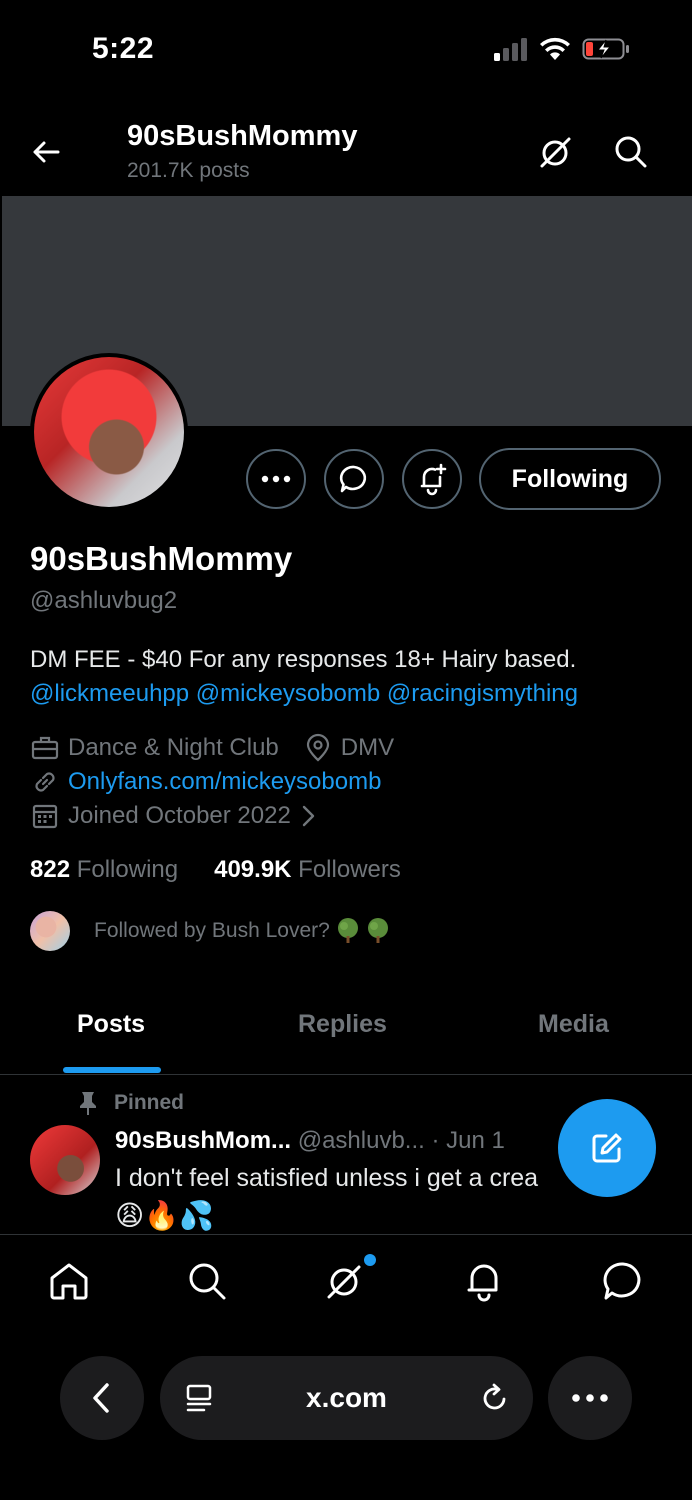 This screenshot has height=1500, width=692. I want to click on profile-handle: @ashluvbug2, so click(104, 600).